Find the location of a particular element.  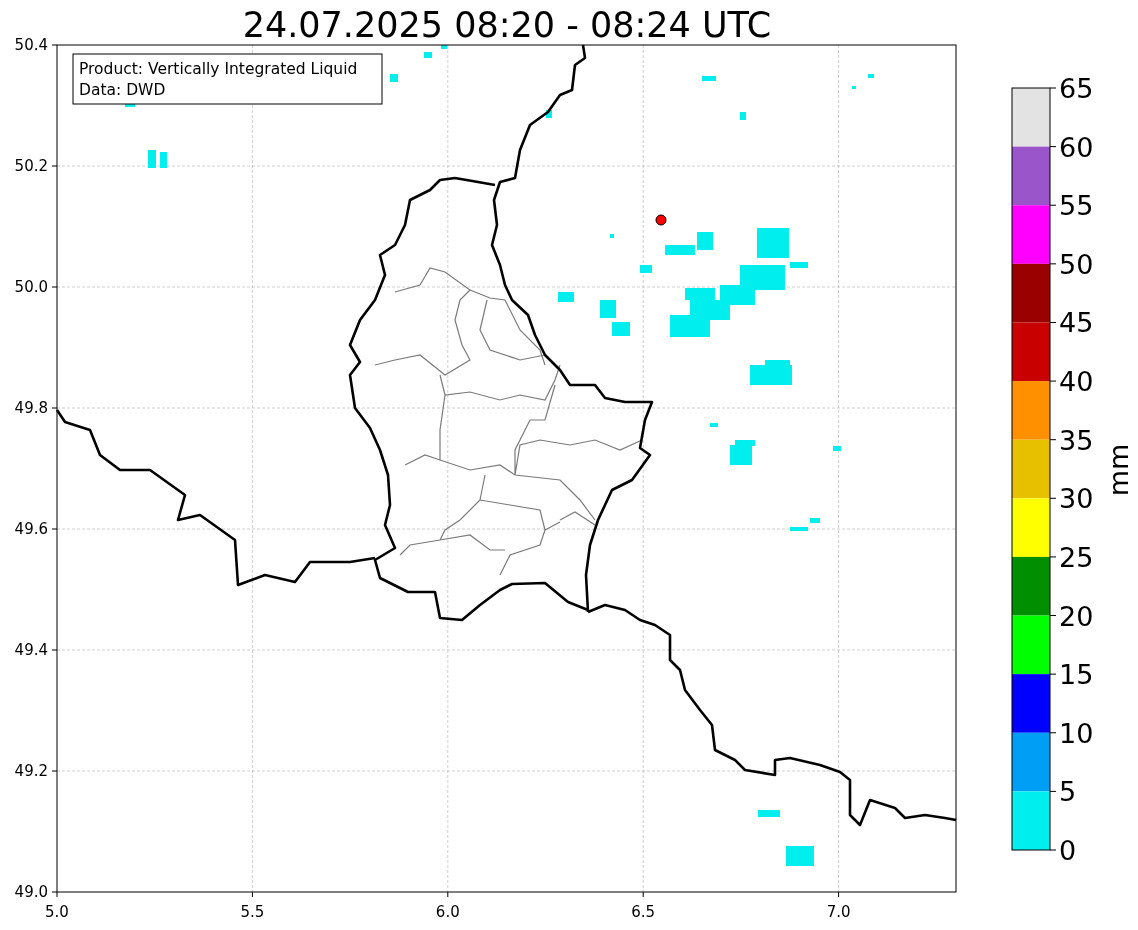

y-tick-label: 50.4 is located at coordinates (31, 45).